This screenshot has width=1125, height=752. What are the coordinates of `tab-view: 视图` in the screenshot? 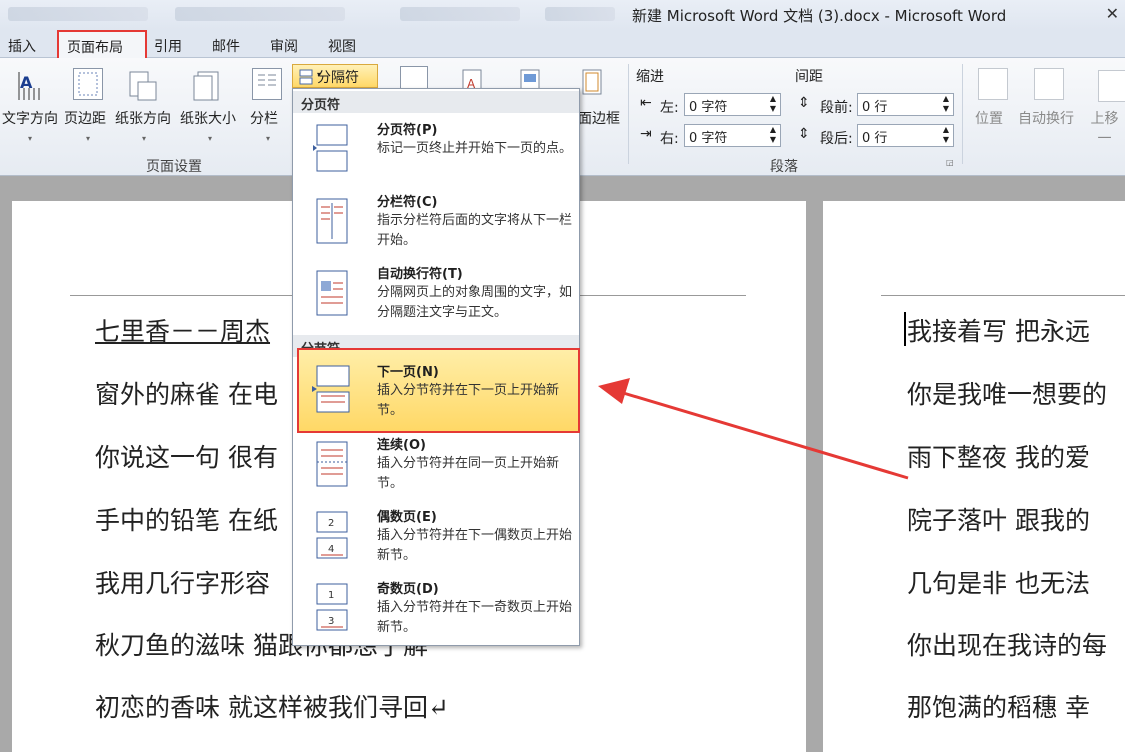 It's located at (342, 46).